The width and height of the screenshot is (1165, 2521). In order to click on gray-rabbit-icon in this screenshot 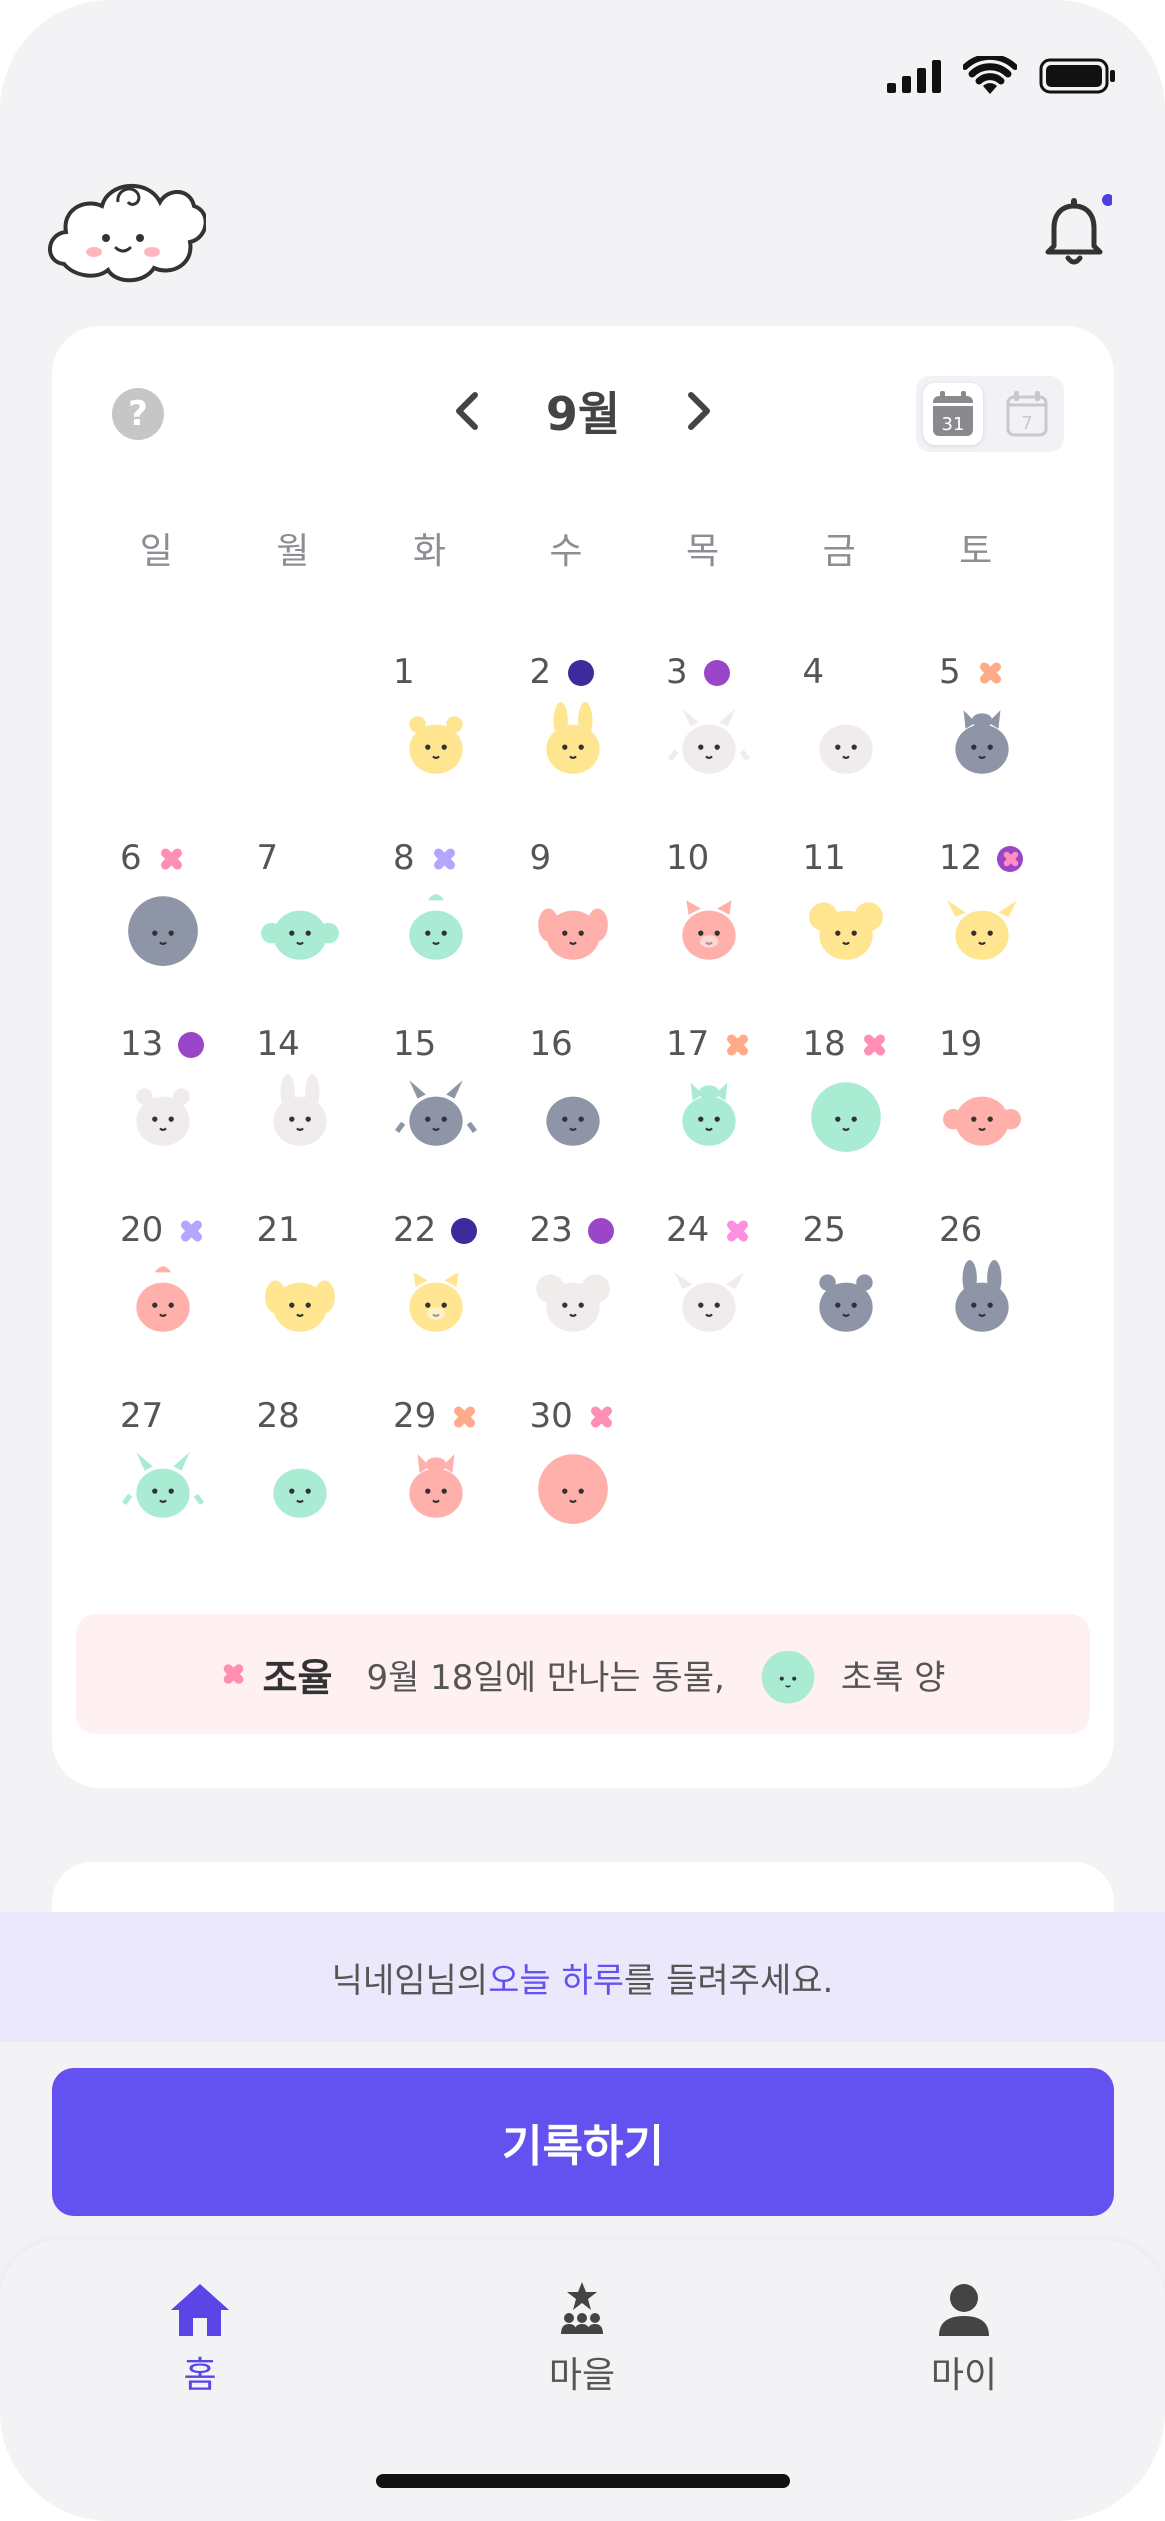, I will do `click(982, 1296)`.